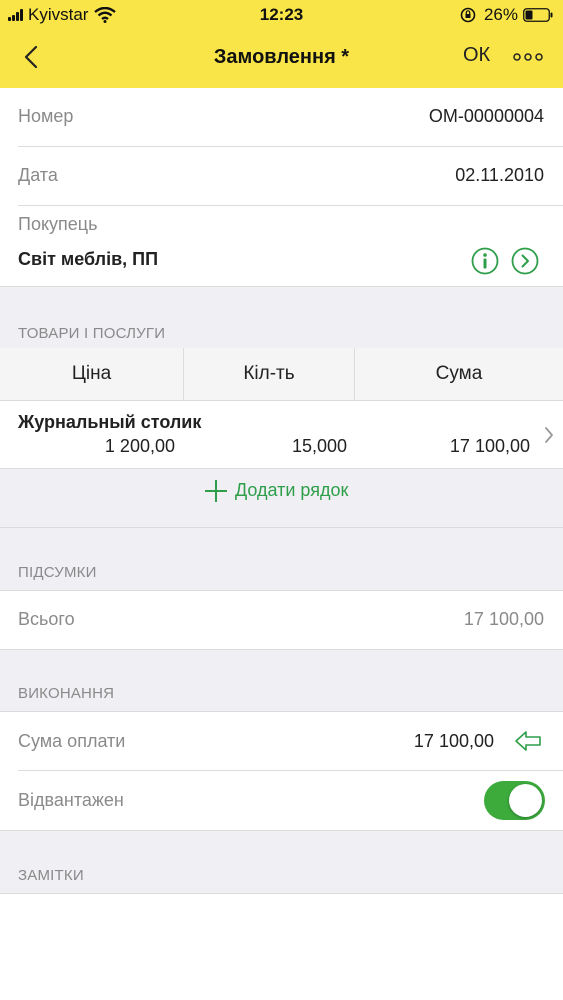  What do you see at coordinates (46, 619) in the screenshot?
I see `total-label: Всього` at bounding box center [46, 619].